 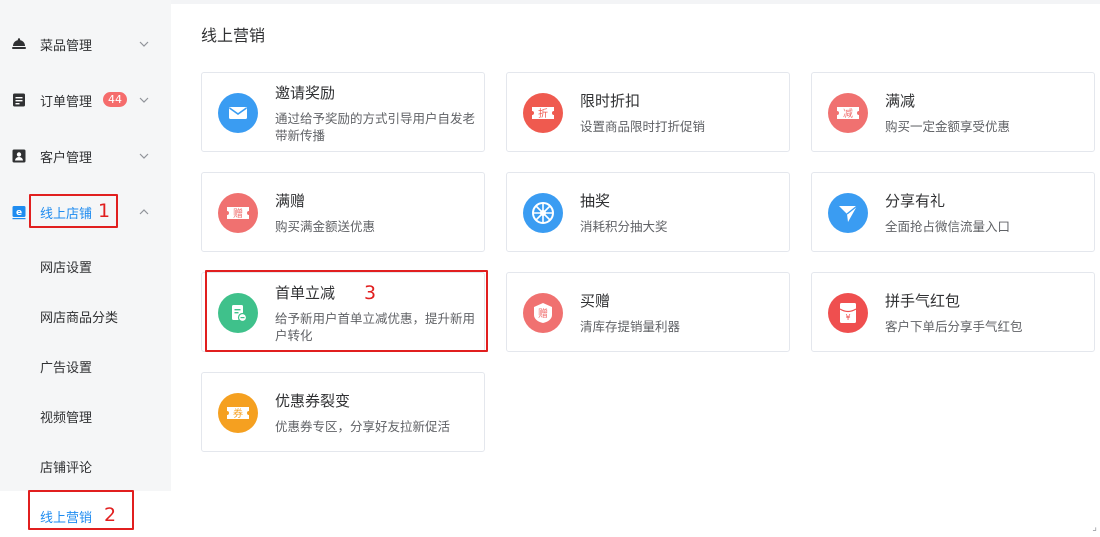 What do you see at coordinates (595, 301) in the screenshot?
I see `card-title: 买赠` at bounding box center [595, 301].